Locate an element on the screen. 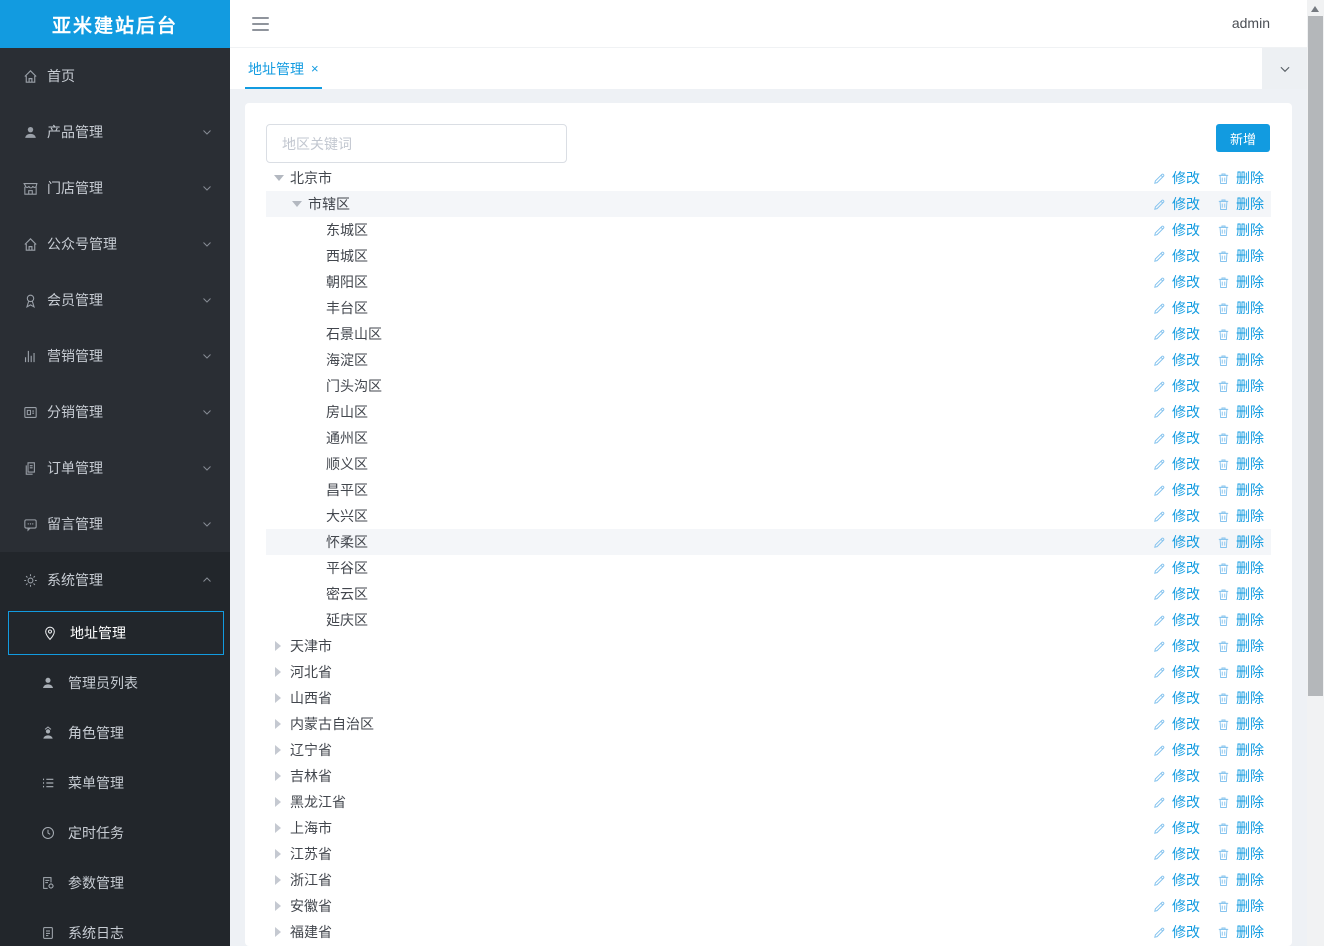 This screenshot has width=1324, height=946. region-name: 门头沟区 is located at coordinates (354, 386).